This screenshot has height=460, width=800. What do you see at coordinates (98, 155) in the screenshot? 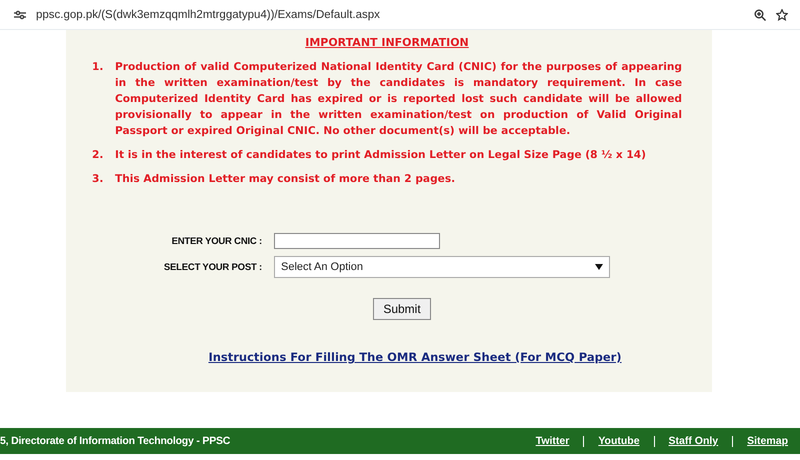
I see `list-number: 2.` at bounding box center [98, 155].